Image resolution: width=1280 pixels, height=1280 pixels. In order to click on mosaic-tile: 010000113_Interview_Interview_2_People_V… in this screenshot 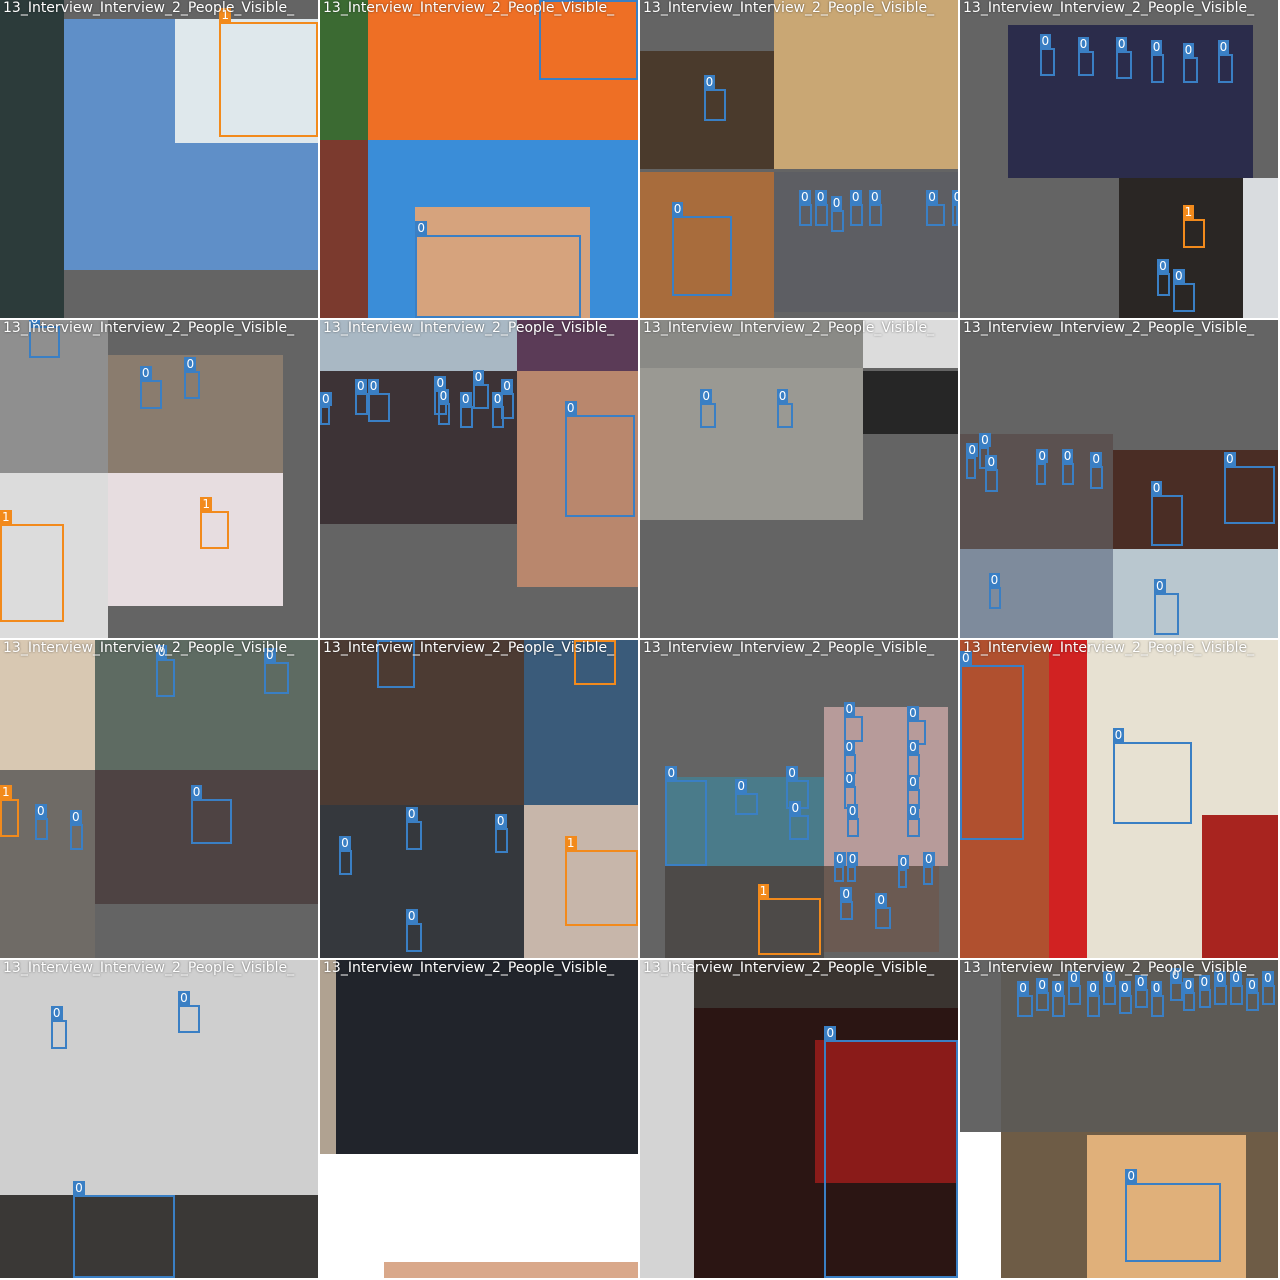, I will do `click(479, 799)`.